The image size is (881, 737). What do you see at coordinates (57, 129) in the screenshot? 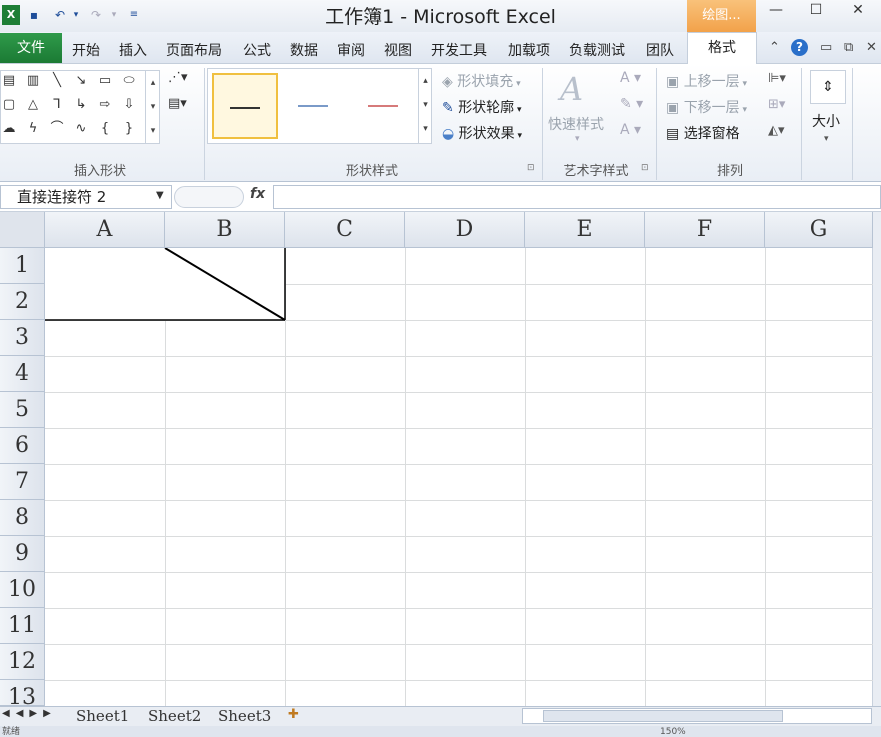
I see `arc-shape-icon: ⌒` at bounding box center [57, 129].